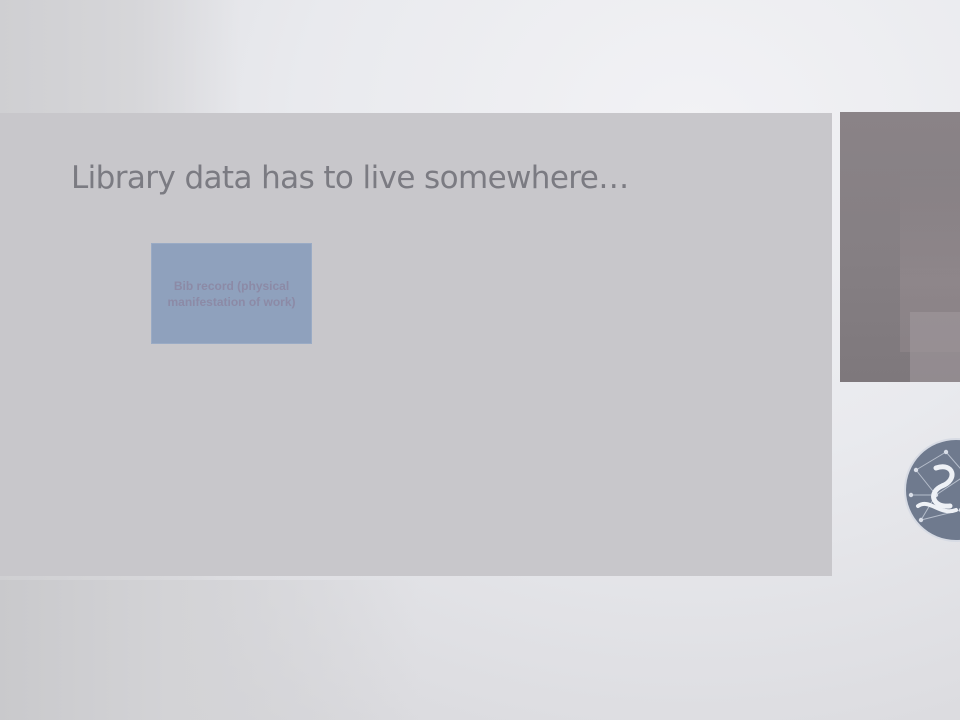  Describe the element at coordinates (935, 347) in the screenshot. I see `photo-shape-lower` at that location.